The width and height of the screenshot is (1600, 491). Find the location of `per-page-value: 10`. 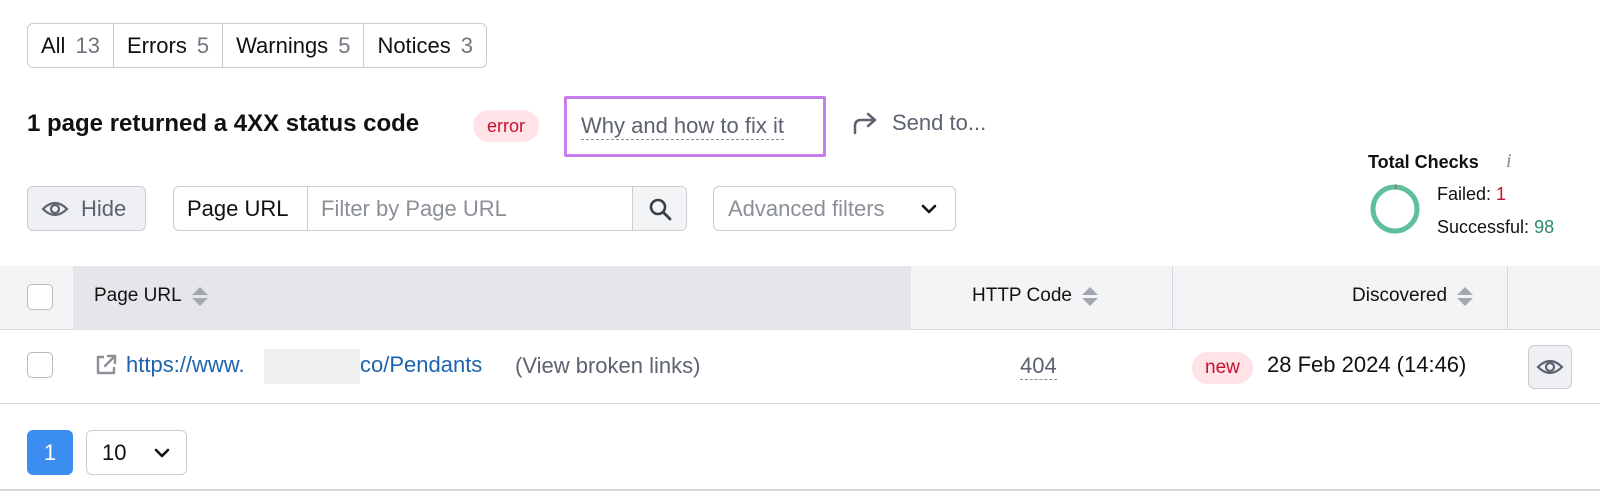

per-page-value: 10 is located at coordinates (114, 452).